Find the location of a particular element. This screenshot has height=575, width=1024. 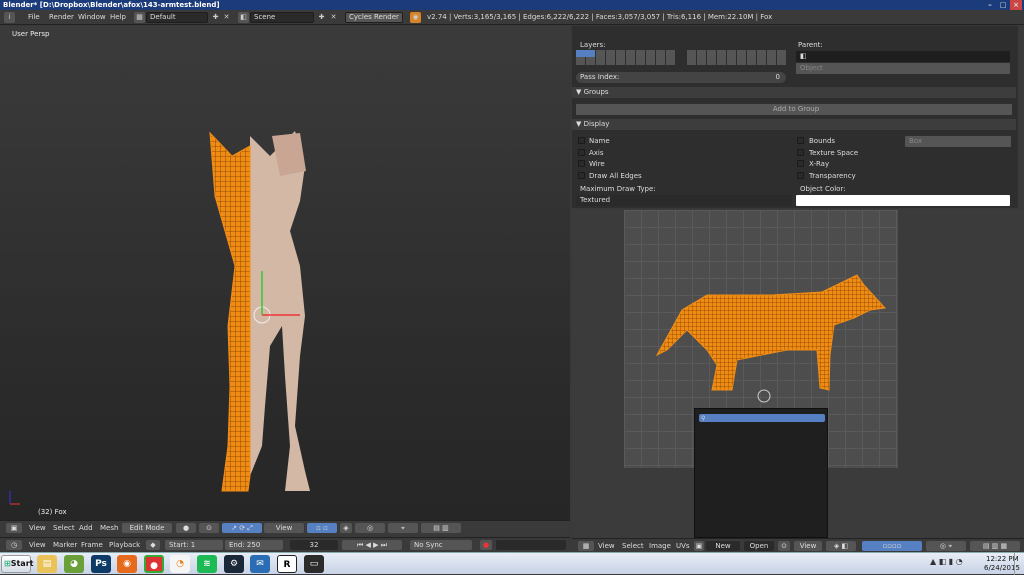

photoshop-icon: Ps is located at coordinates (101, 564).